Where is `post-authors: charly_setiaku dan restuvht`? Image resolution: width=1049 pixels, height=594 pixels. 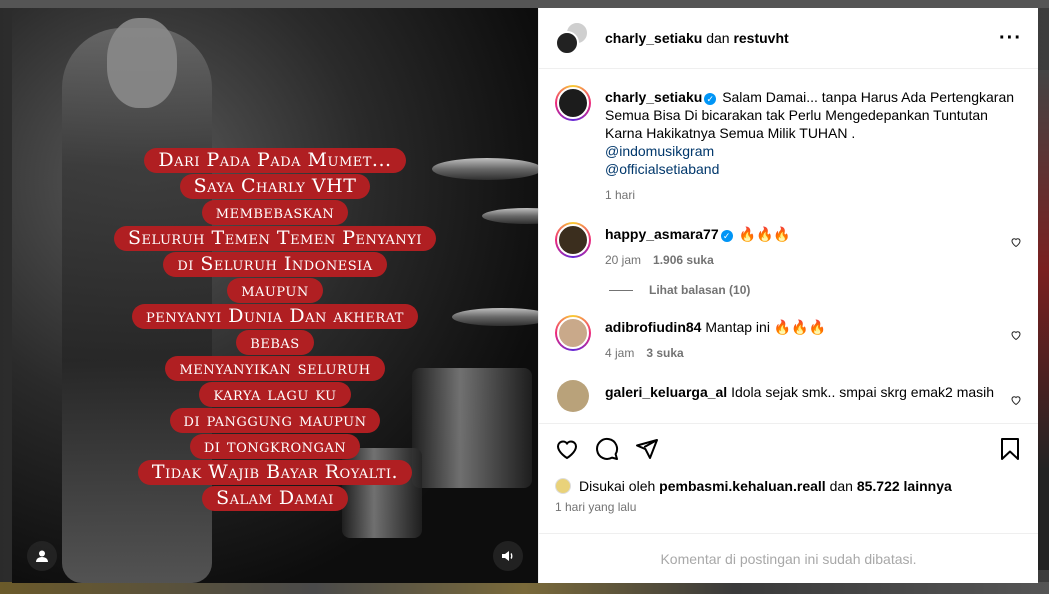 post-authors: charly_setiaku dan restuvht is located at coordinates (697, 38).